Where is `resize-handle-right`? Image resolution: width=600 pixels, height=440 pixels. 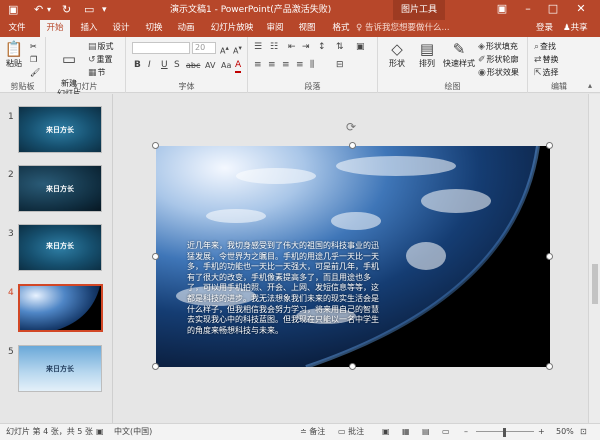 resize-handle-right is located at coordinates (549, 256).